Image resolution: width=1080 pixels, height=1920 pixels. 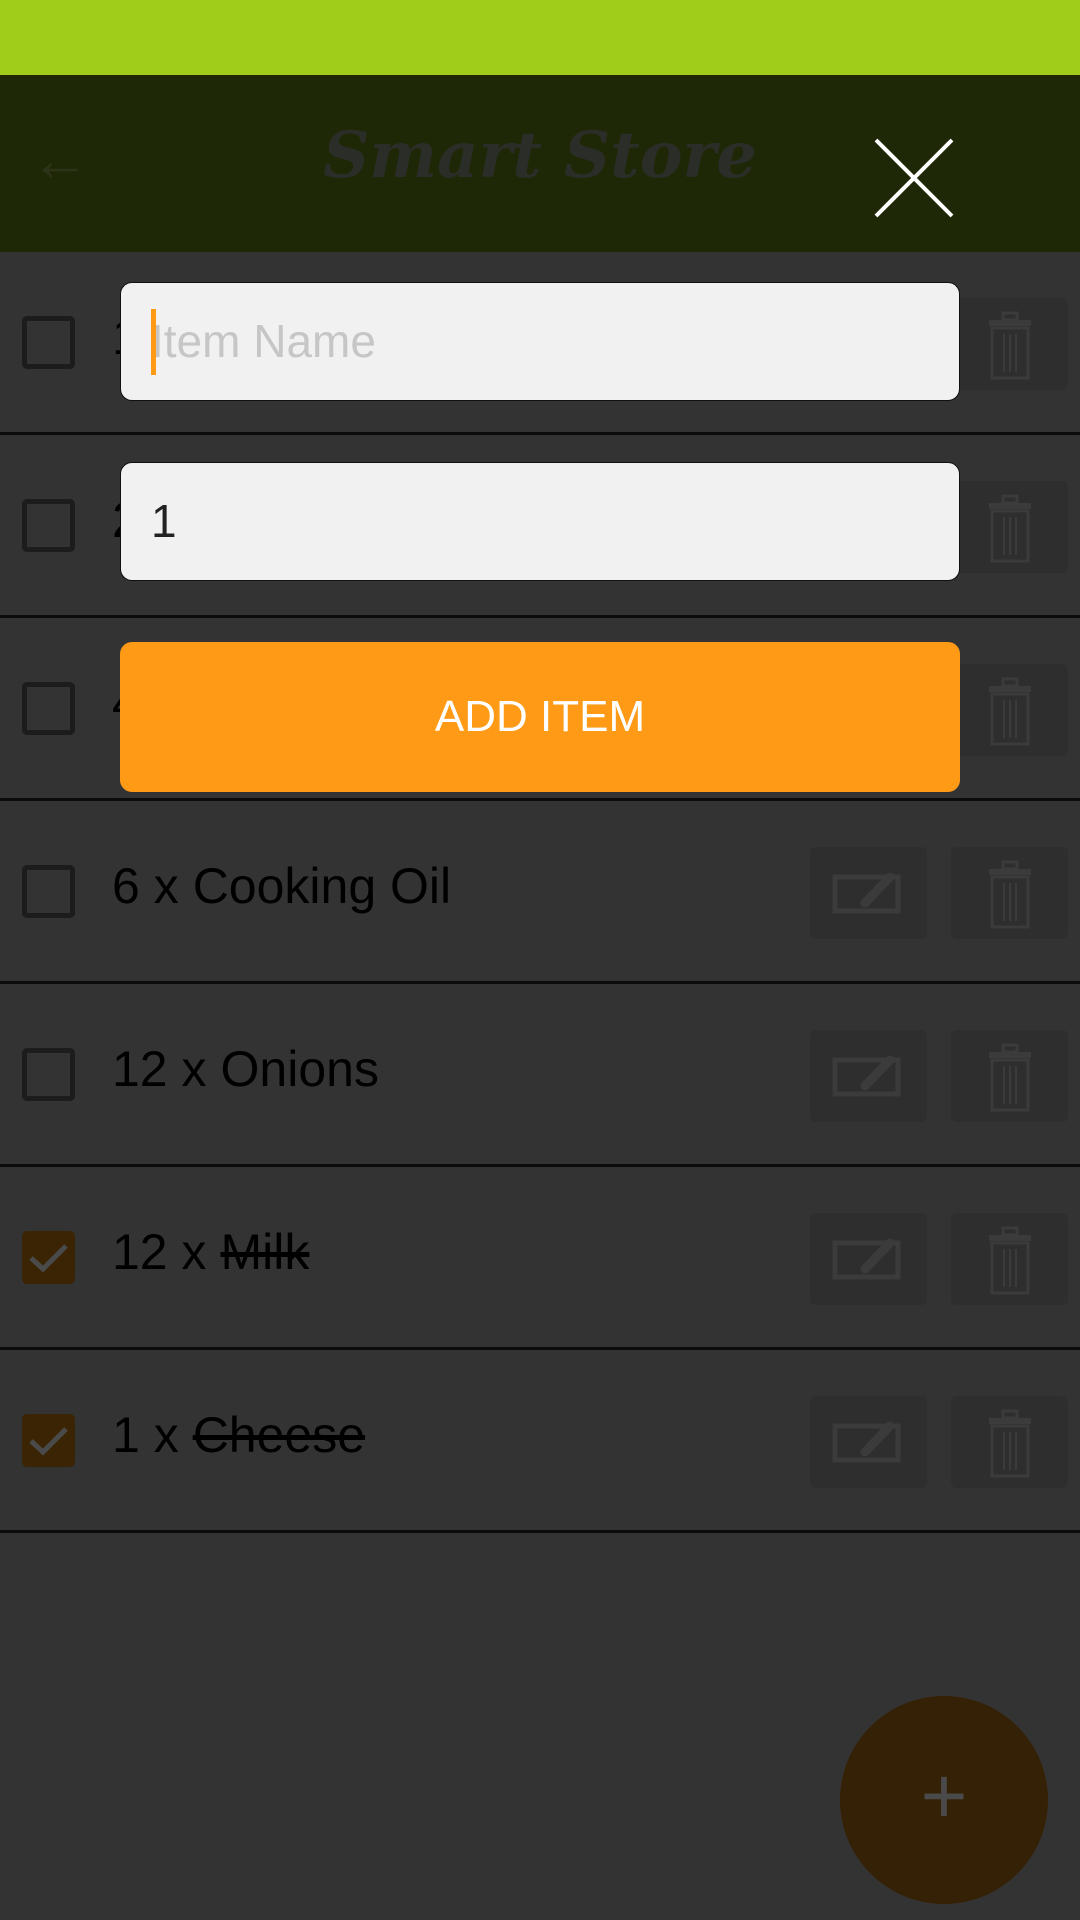 I want to click on add-item-button: ADD ITEM, so click(x=540, y=717).